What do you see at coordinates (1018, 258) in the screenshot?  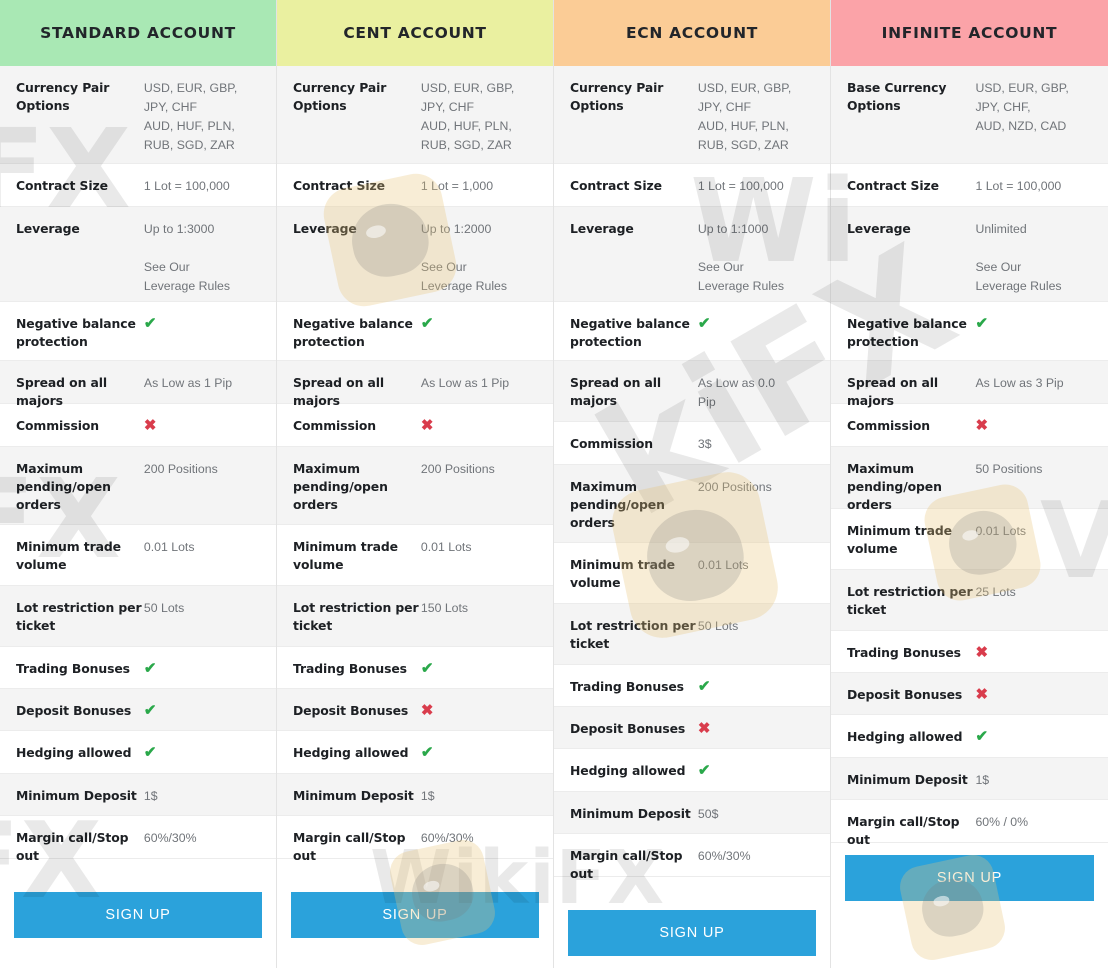 I see `feature-value: Unlimited See Our Leverage Rules` at bounding box center [1018, 258].